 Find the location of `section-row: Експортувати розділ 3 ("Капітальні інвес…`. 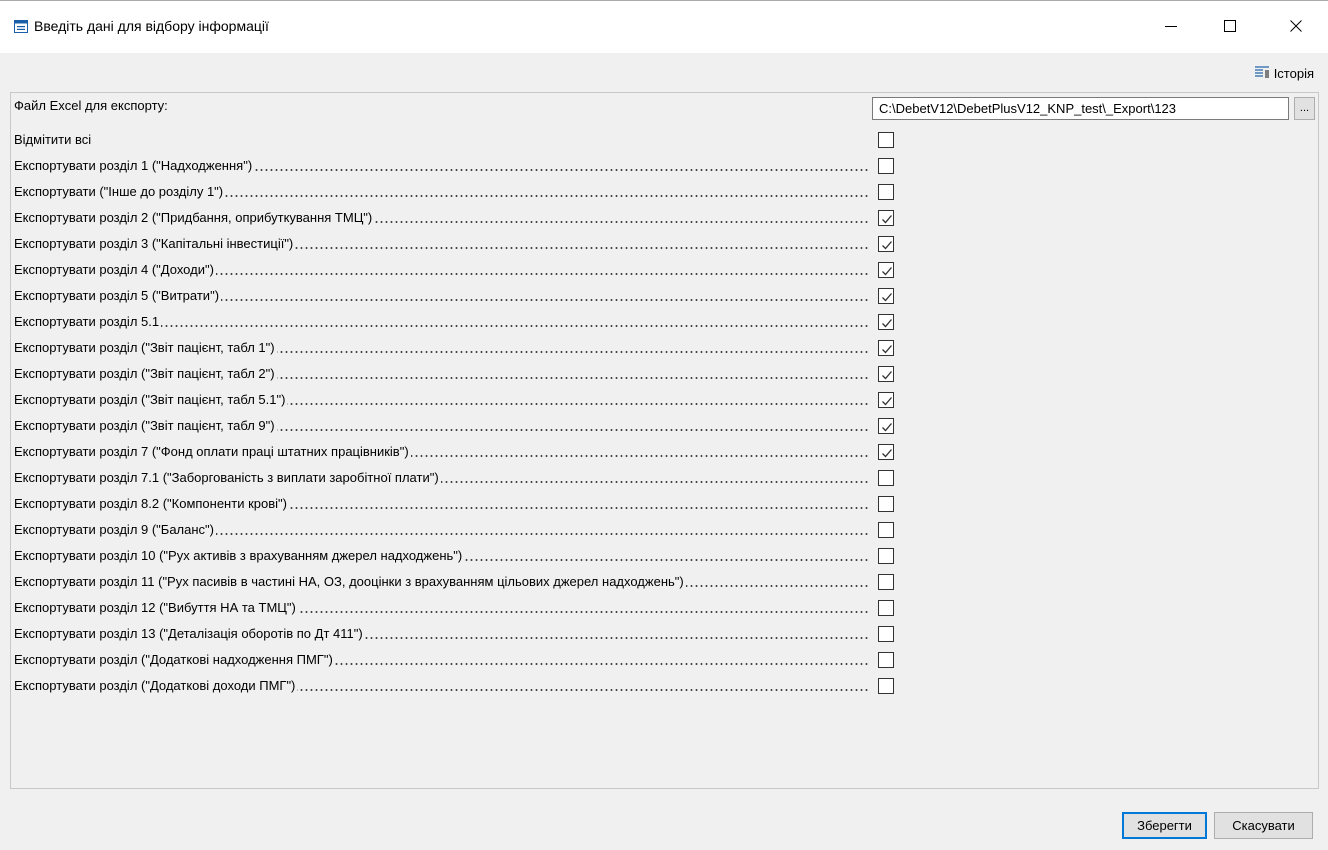

section-row: Експортувати розділ 3 ("Капітальні інвес… is located at coordinates (664, 244).